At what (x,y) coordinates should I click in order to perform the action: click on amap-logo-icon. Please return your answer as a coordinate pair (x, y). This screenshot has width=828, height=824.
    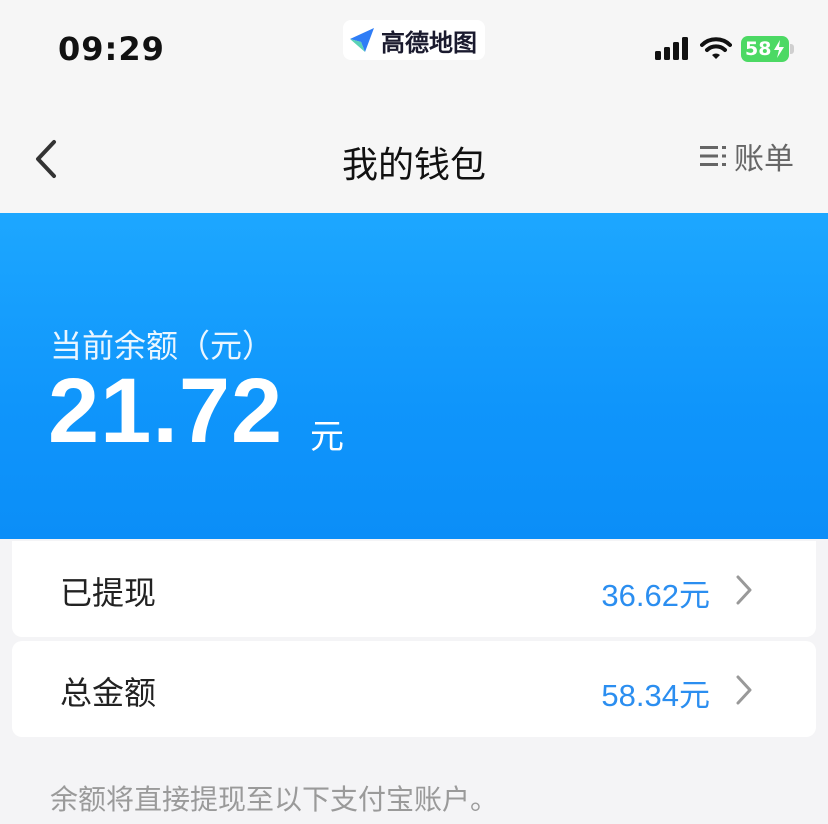
    Looking at the image, I should click on (362, 40).